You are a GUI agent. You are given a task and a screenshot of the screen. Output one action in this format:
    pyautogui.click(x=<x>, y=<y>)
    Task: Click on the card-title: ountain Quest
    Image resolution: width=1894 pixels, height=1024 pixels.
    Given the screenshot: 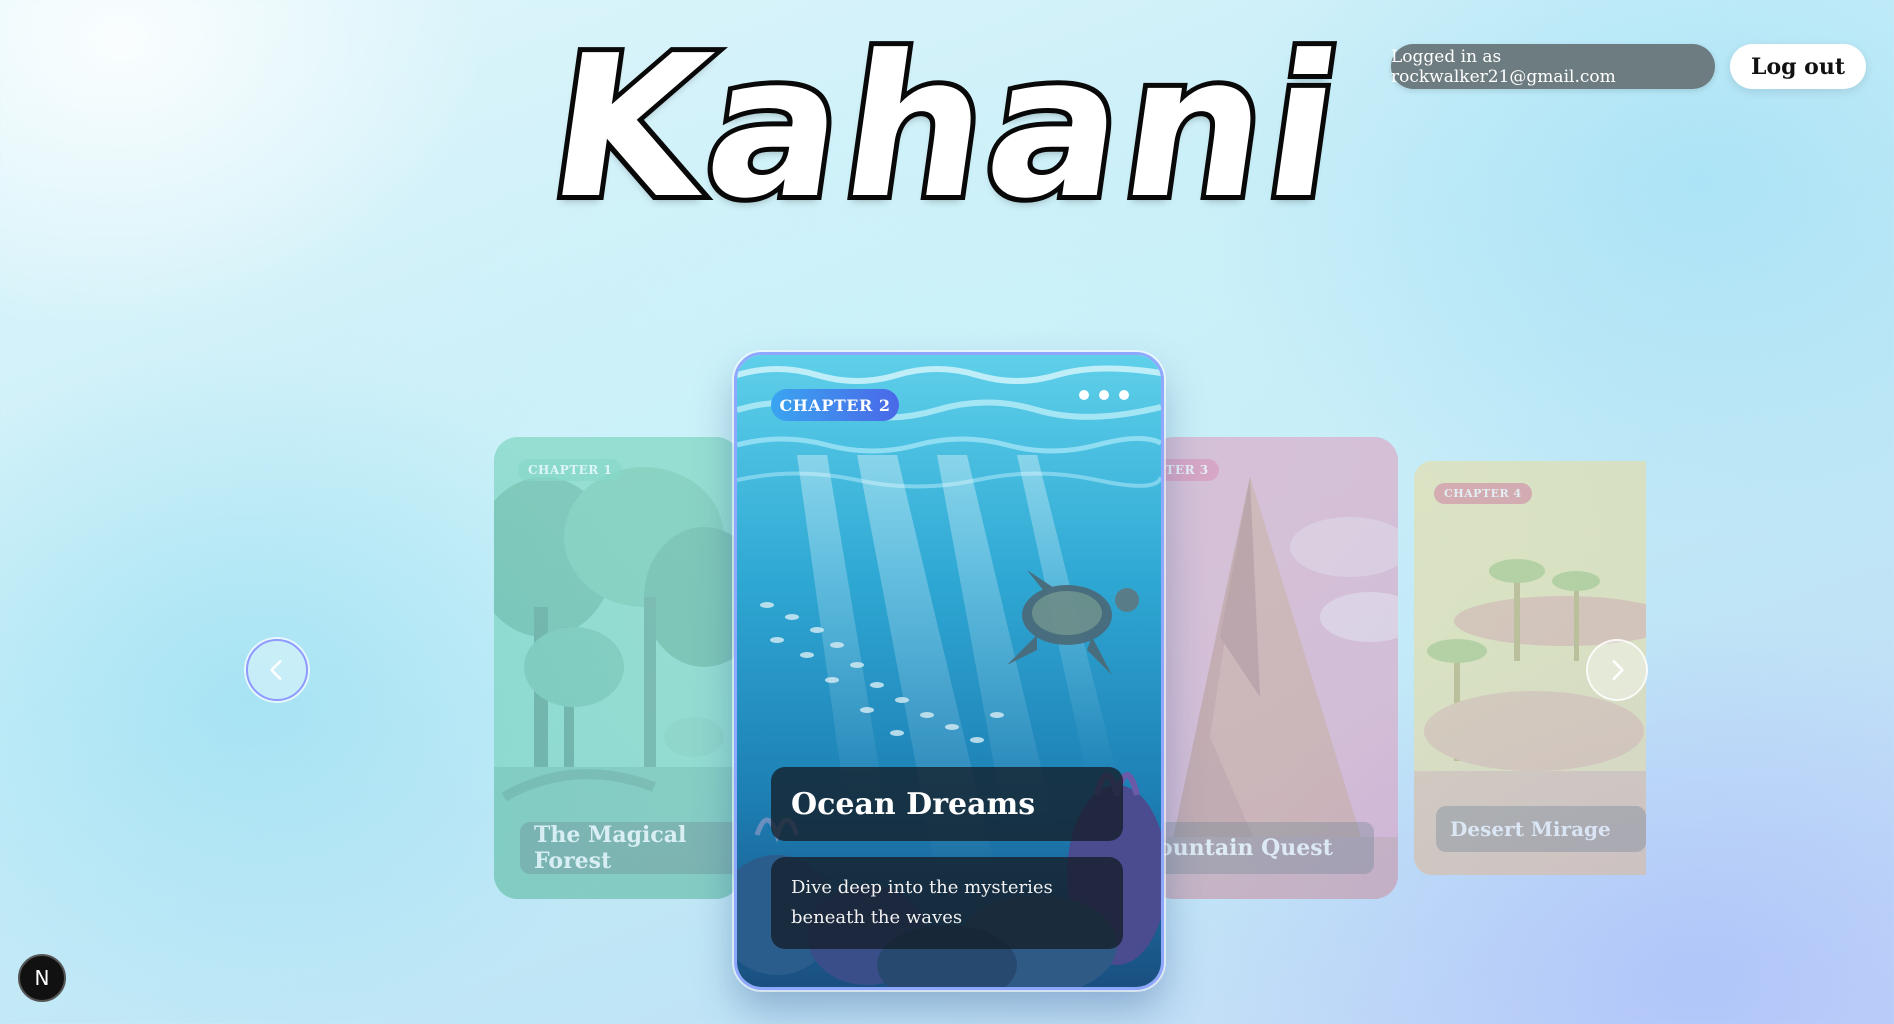 What is the action you would take?
    pyautogui.click(x=1262, y=848)
    